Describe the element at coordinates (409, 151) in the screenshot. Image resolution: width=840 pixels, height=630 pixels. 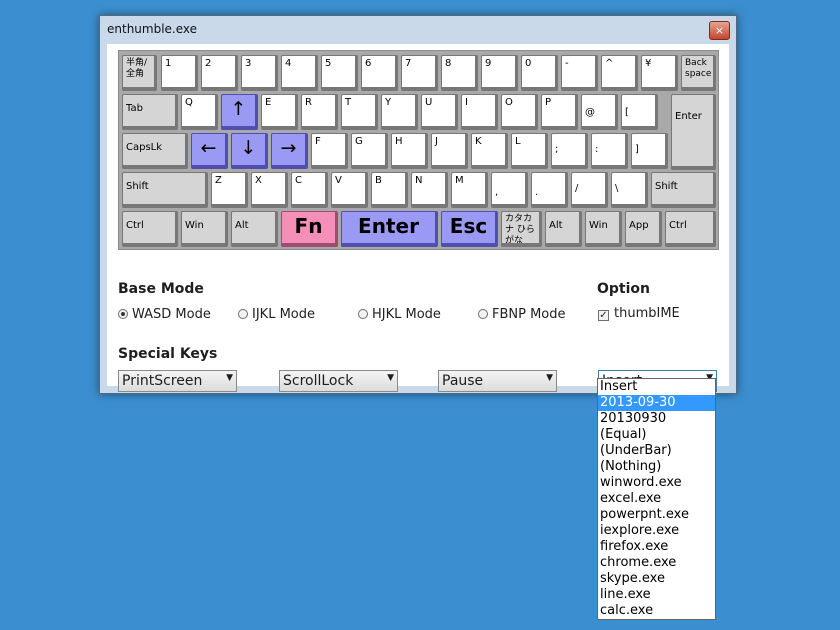
I see `key-h: H` at that location.